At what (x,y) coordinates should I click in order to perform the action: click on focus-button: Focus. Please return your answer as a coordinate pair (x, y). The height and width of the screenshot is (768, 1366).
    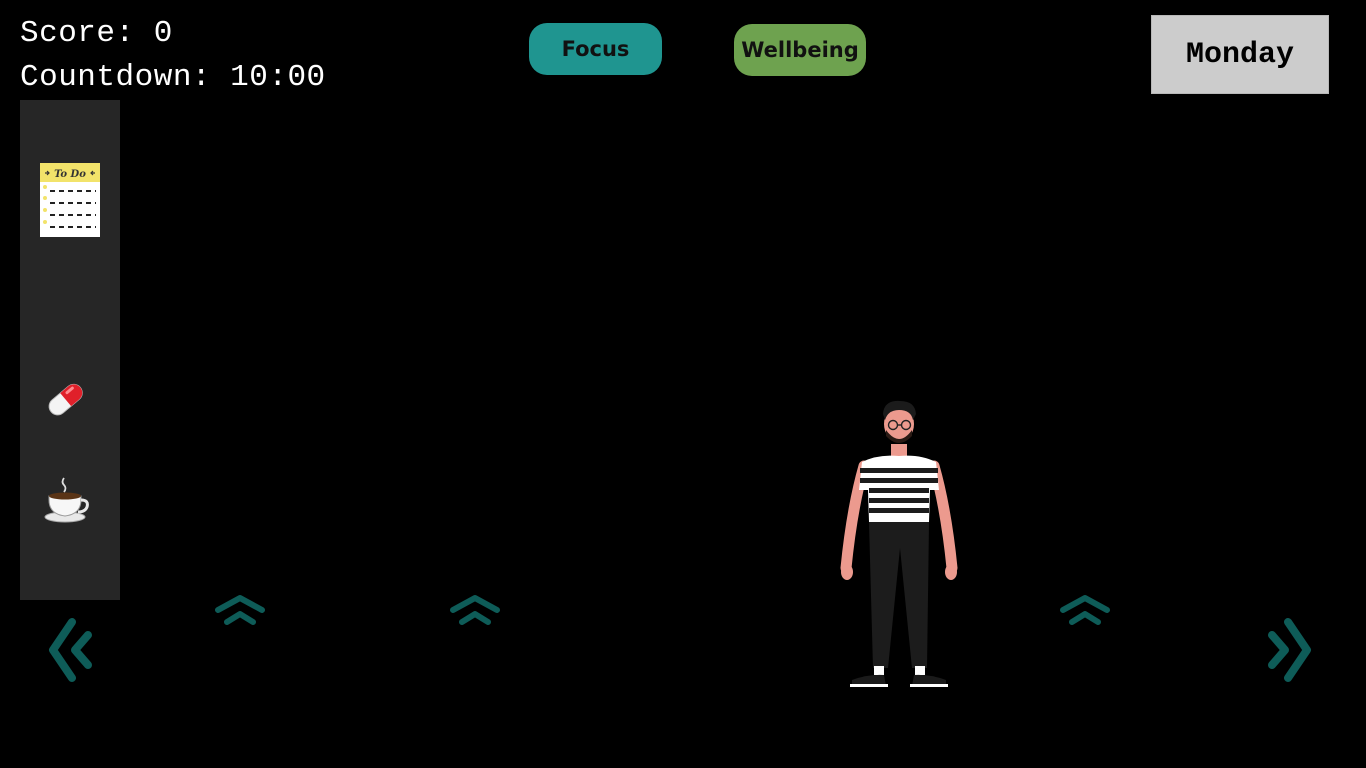
    Looking at the image, I should click on (595, 49).